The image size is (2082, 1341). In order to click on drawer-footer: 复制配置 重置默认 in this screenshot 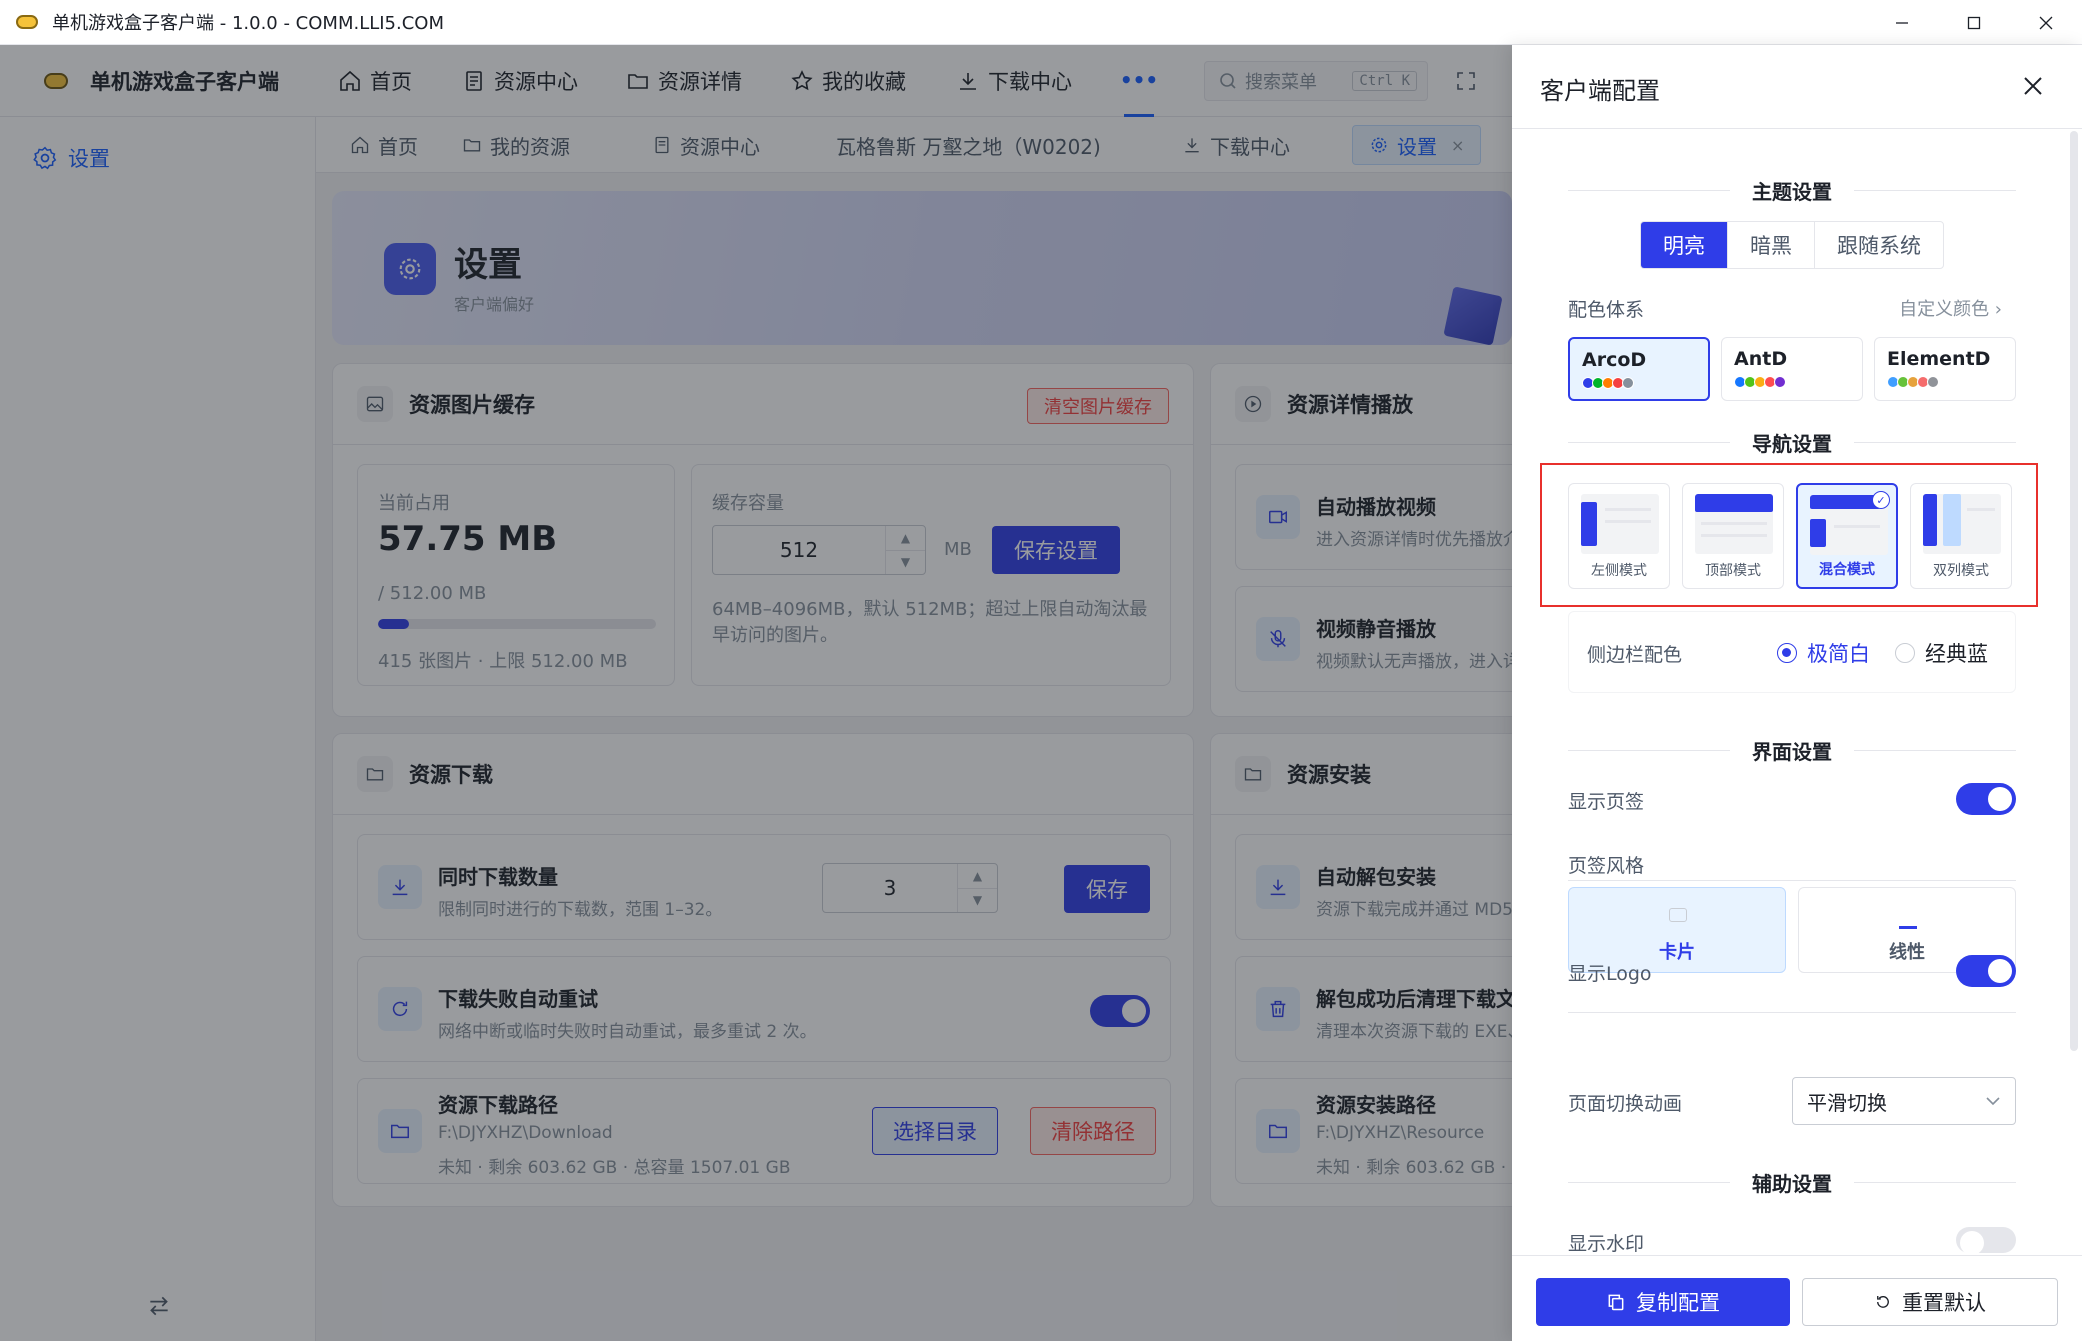, I will do `click(1797, 1298)`.